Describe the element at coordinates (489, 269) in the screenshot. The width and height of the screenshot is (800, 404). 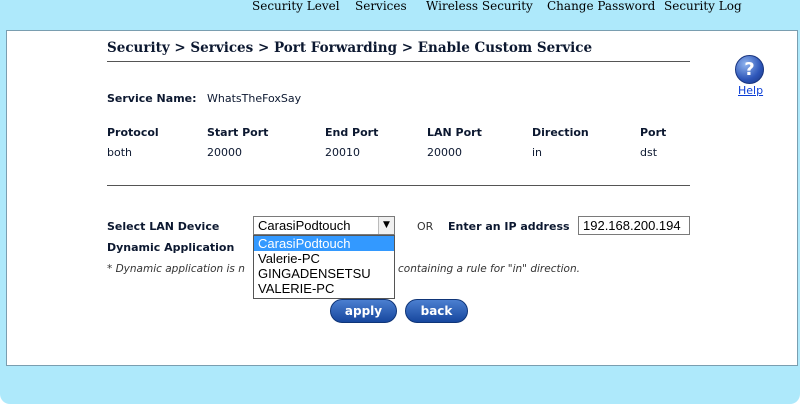
I see `dynamic-note-right: containing a rule for "in" direction.` at that location.